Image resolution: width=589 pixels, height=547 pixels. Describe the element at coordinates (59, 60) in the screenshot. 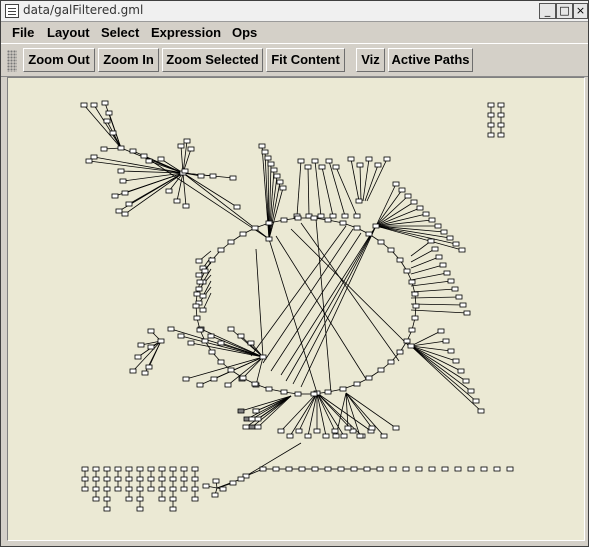

I see `zoom-out-button: Zoom Out` at that location.